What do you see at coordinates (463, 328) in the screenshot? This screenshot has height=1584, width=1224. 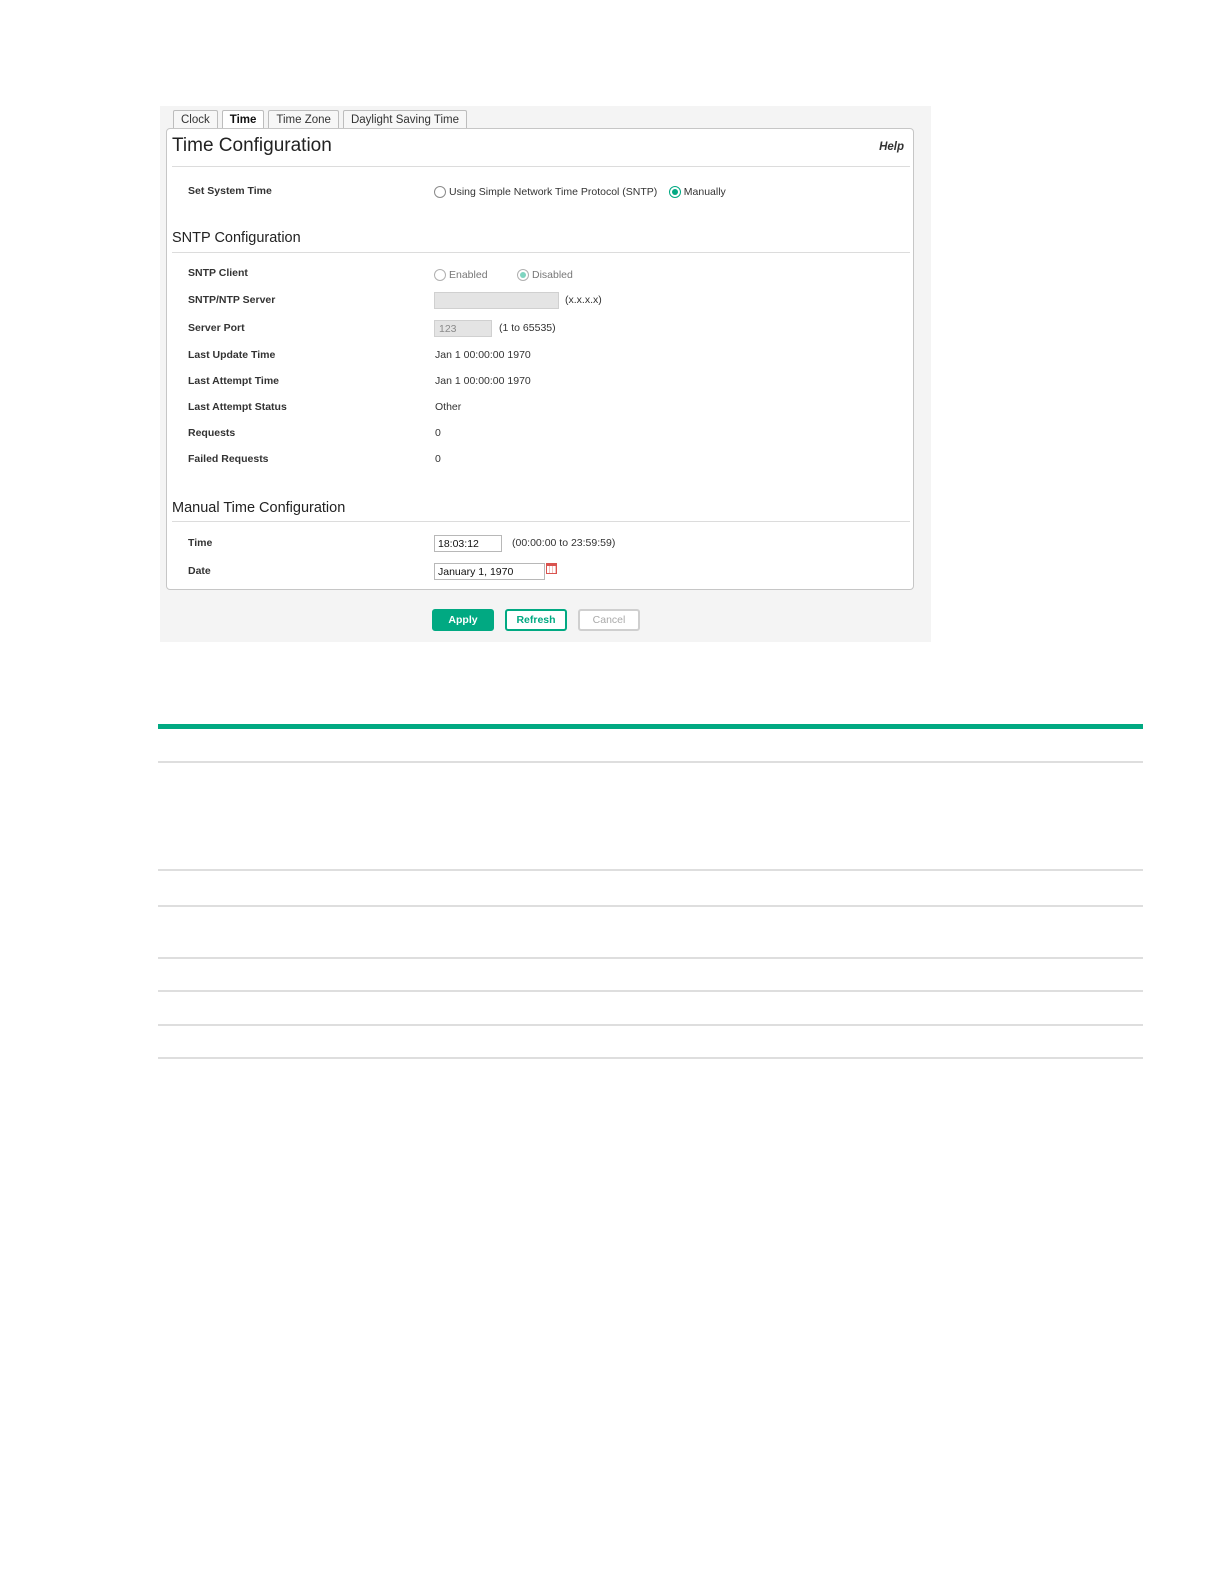 I see `server-port-input: 123` at bounding box center [463, 328].